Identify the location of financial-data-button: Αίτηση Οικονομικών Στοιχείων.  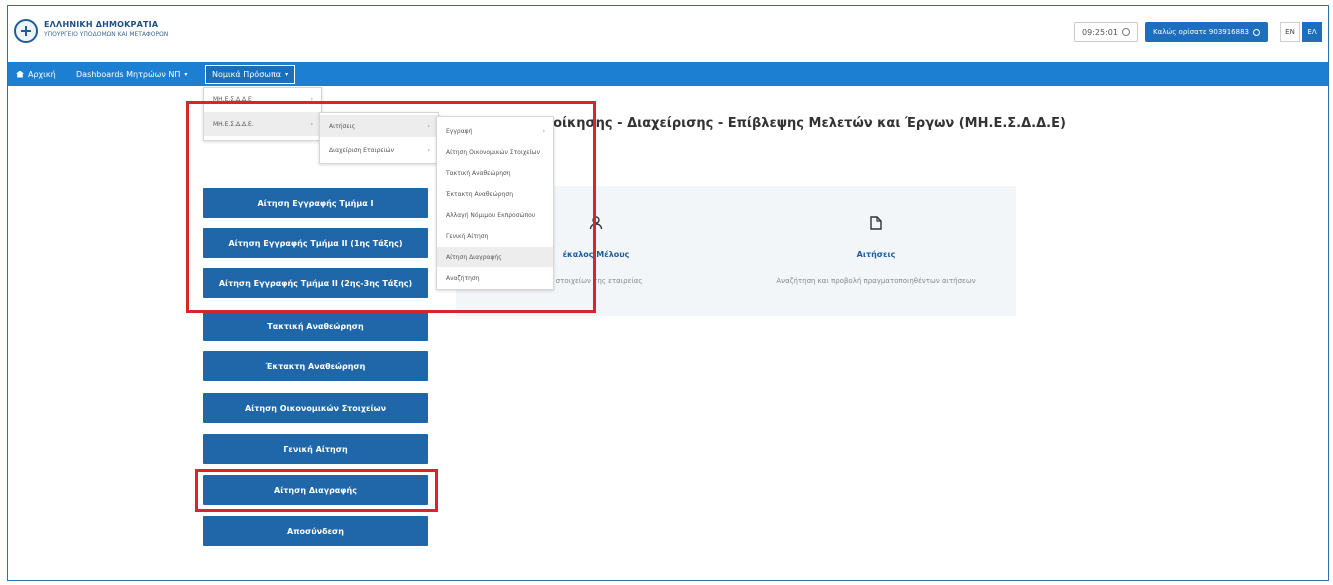
(315, 408).